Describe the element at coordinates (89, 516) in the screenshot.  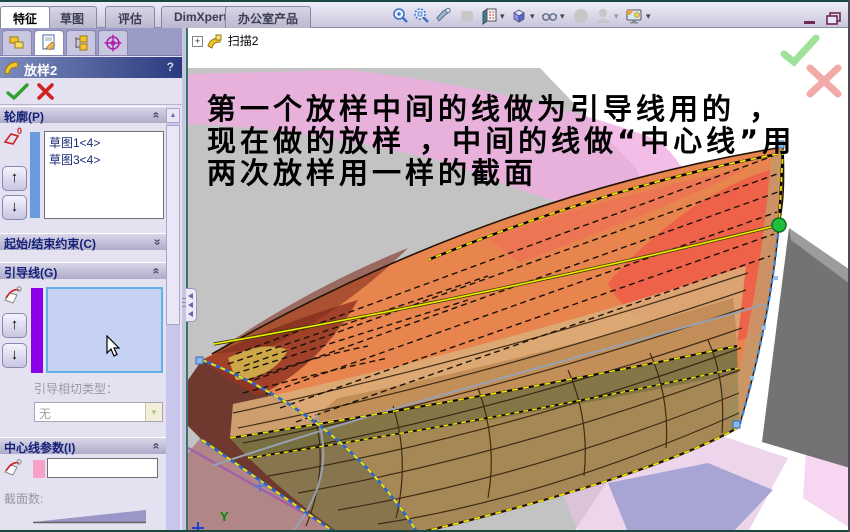
I see `section-count-slider` at that location.